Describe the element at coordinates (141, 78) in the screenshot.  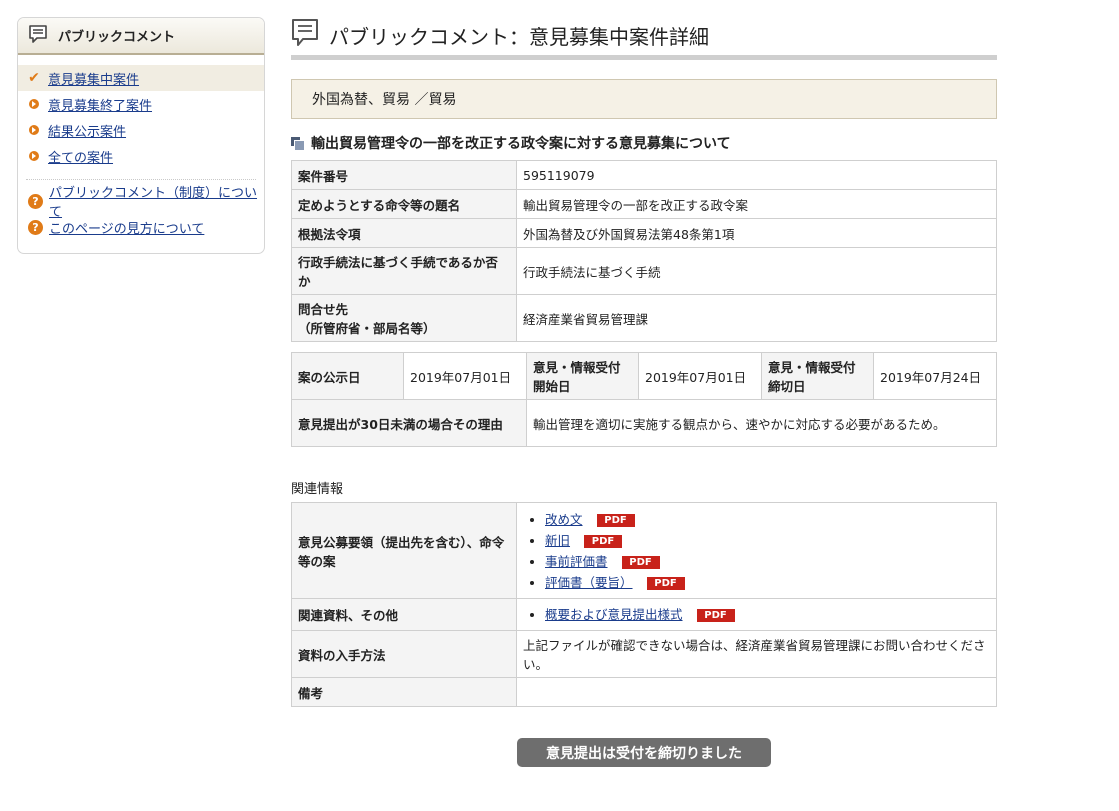
I see `sidebar-item-open-cases: ✔ 意見募集中案件` at that location.